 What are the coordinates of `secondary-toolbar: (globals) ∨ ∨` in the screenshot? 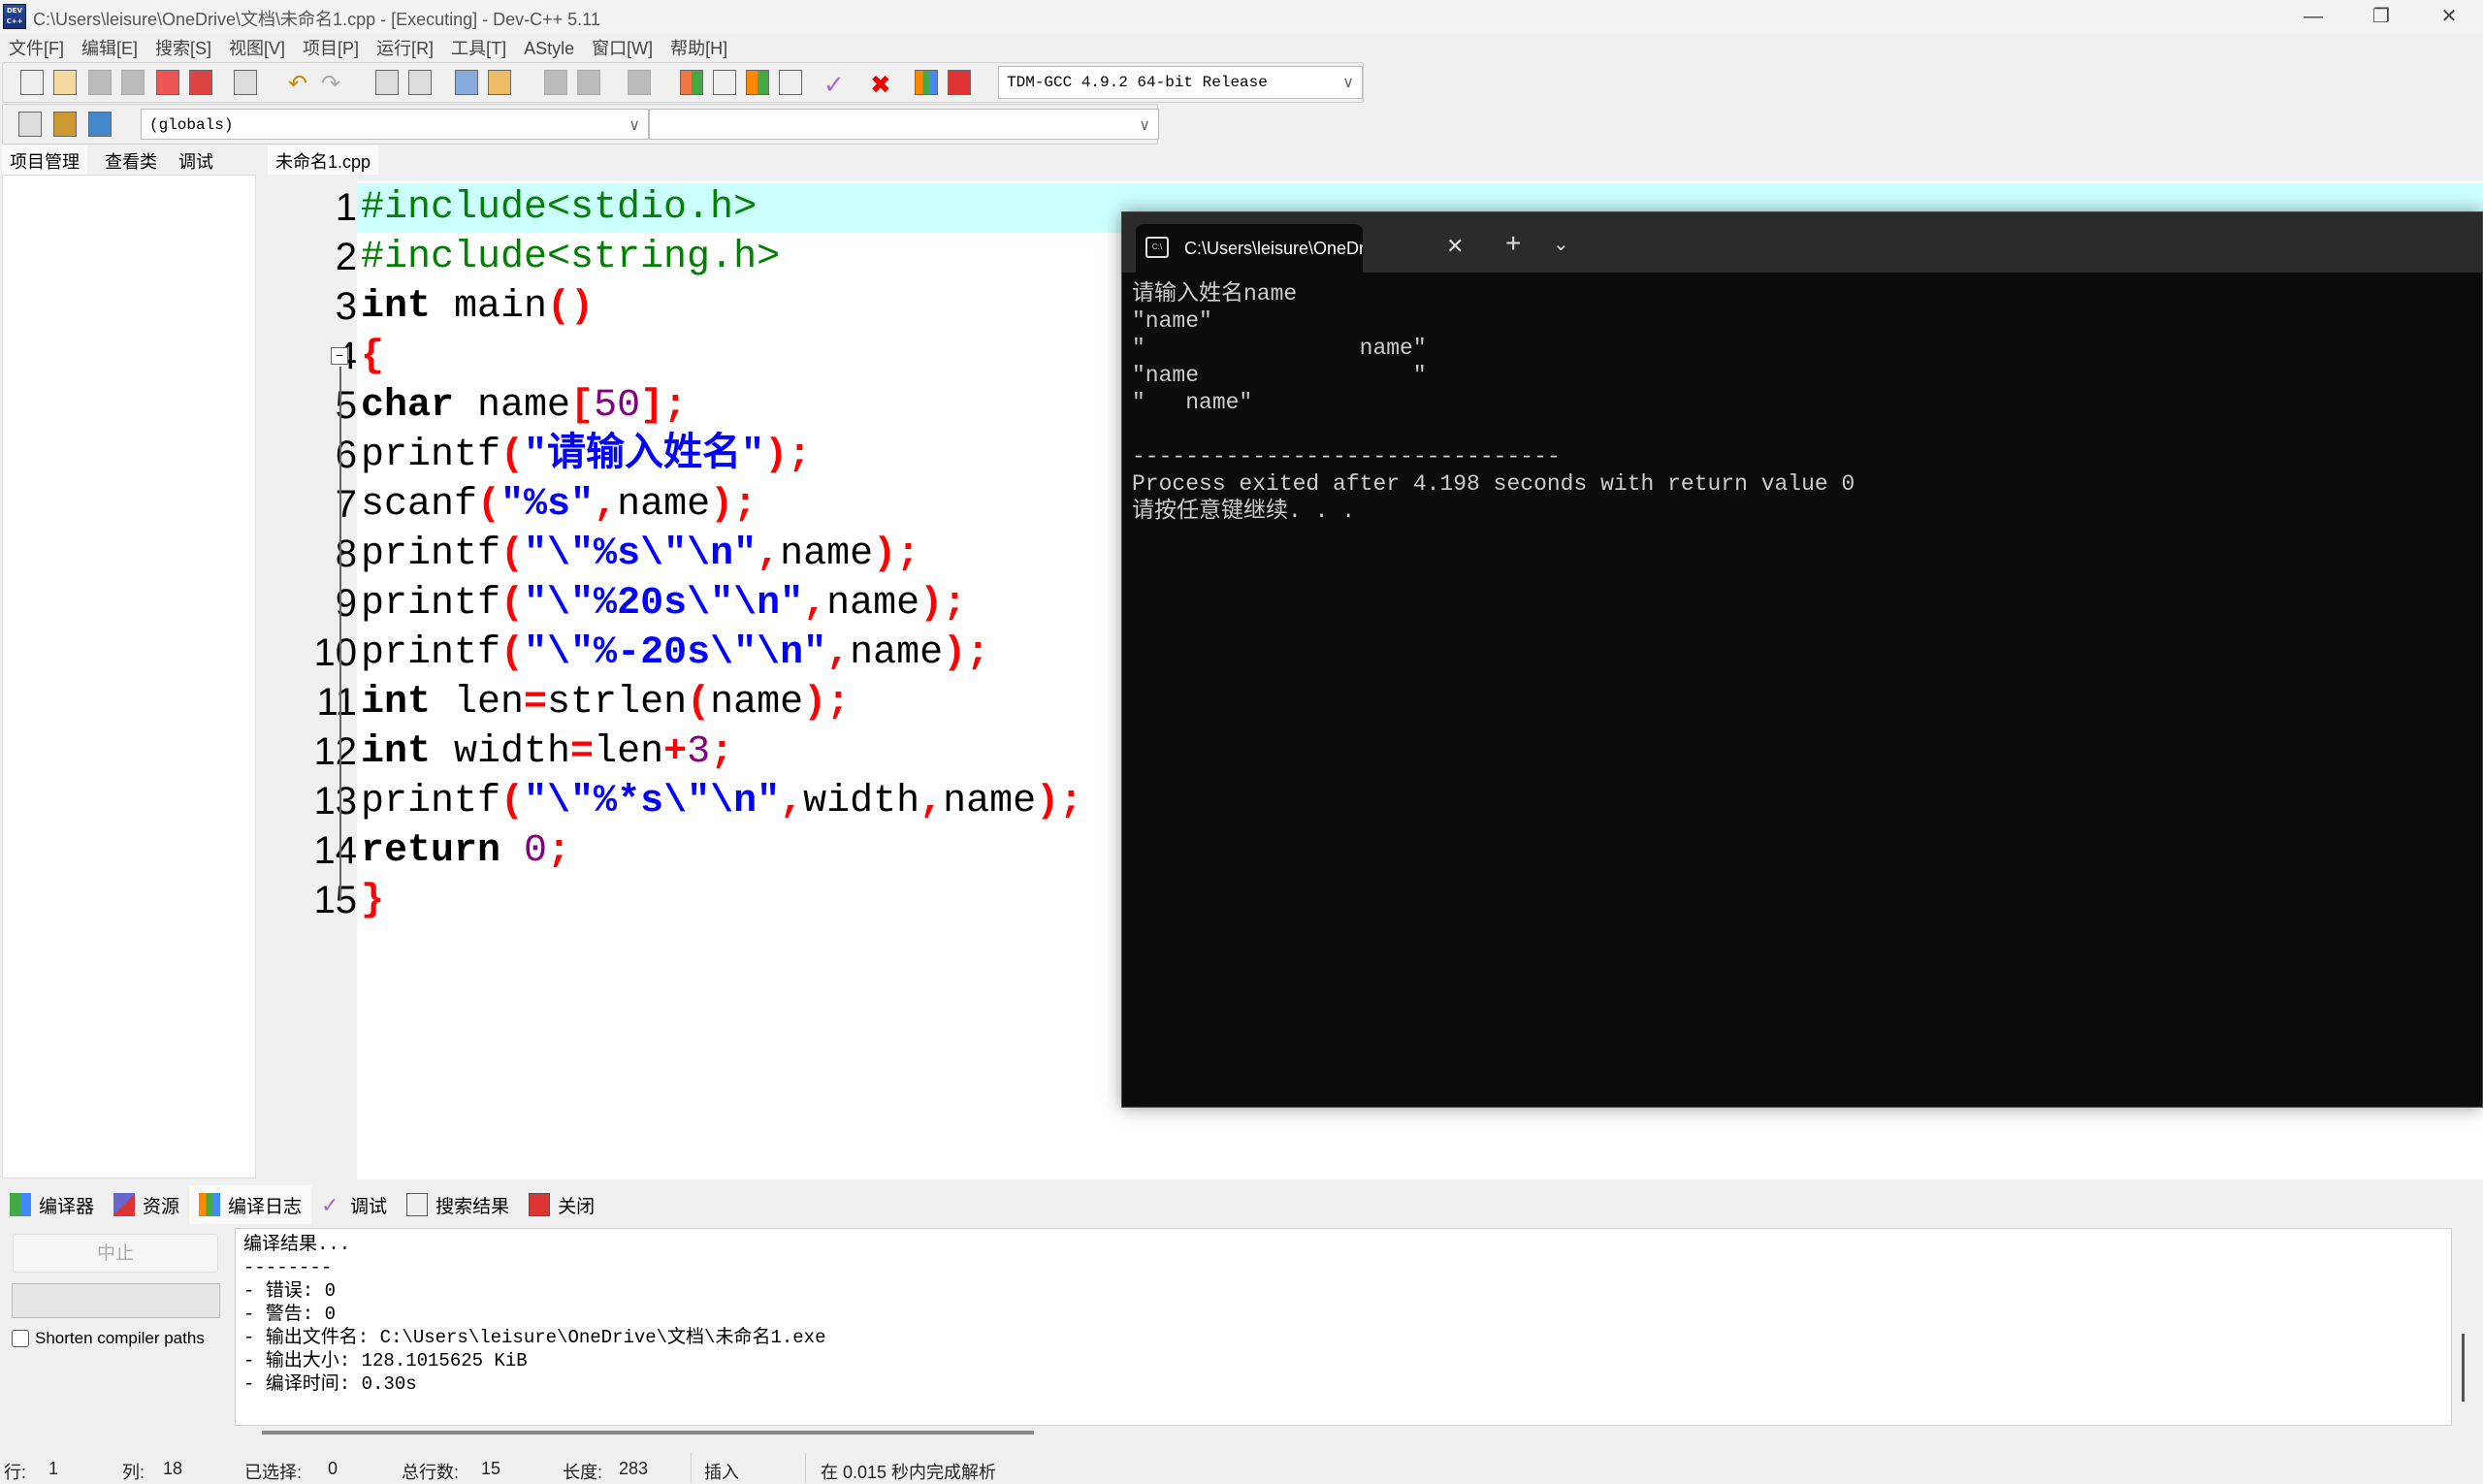 It's located at (581, 124).